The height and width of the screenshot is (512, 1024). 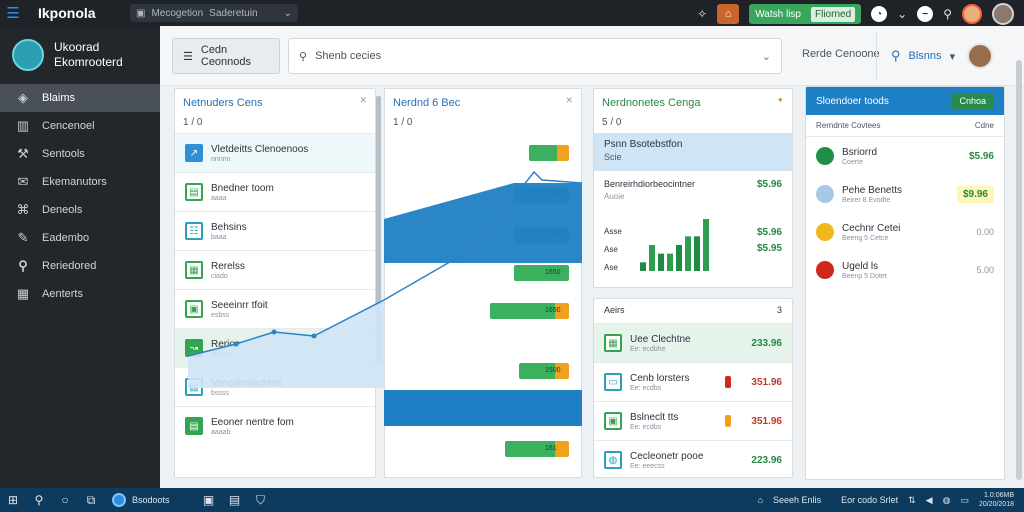 What do you see at coordinates (613, 421) in the screenshot?
I see `calc-icon: ▣` at bounding box center [613, 421].